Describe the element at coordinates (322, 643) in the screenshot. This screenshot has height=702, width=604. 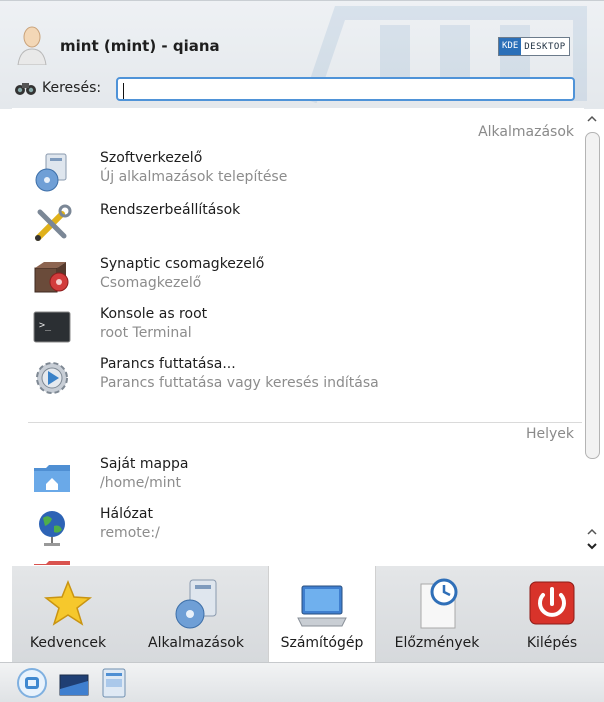
I see `tab-label: Számítógép` at that location.